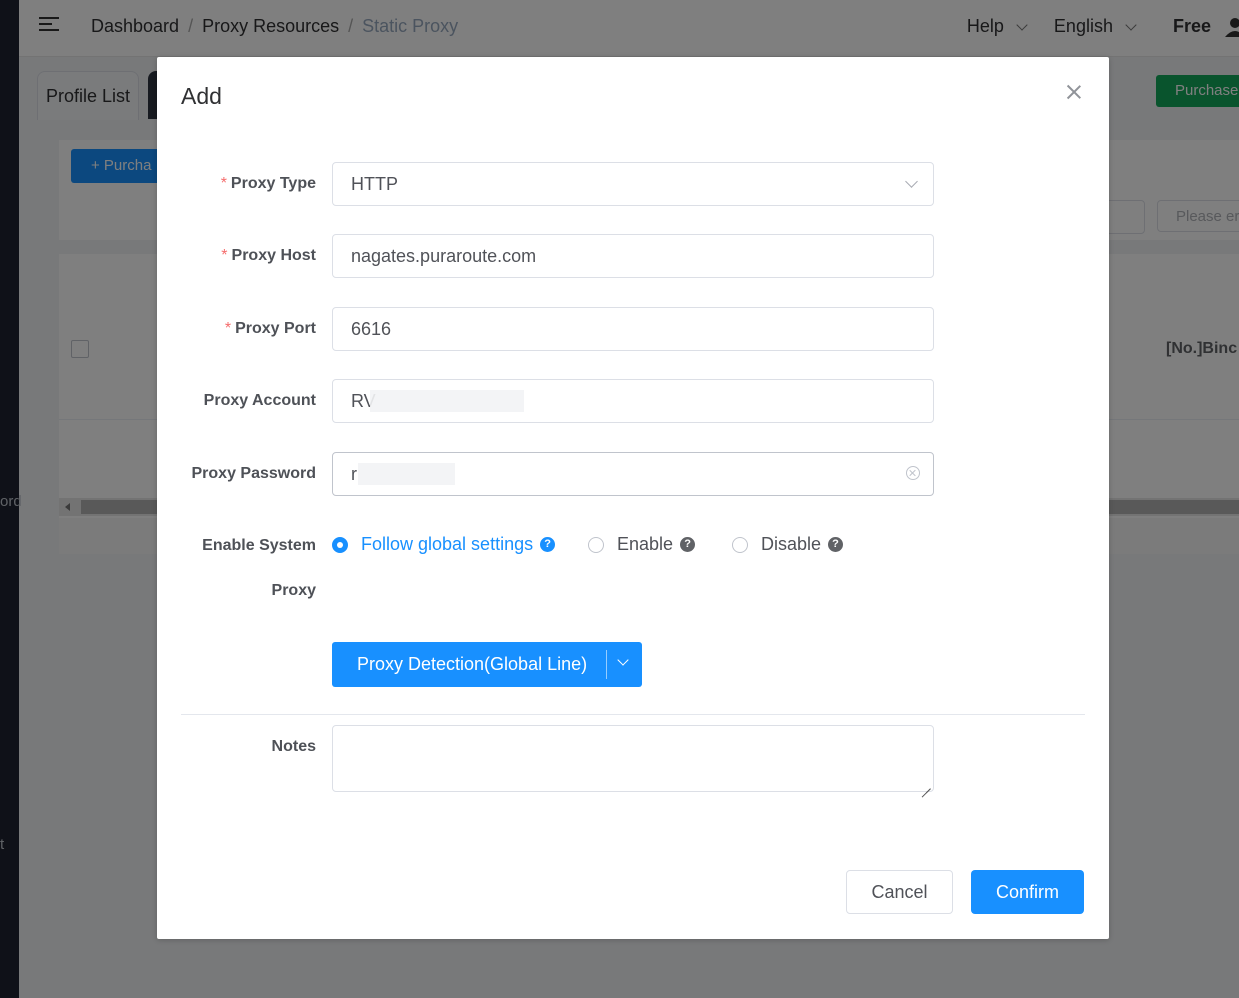 The height and width of the screenshot is (998, 1239). I want to click on proxy-host-label: * Proxy Host, so click(268, 256).